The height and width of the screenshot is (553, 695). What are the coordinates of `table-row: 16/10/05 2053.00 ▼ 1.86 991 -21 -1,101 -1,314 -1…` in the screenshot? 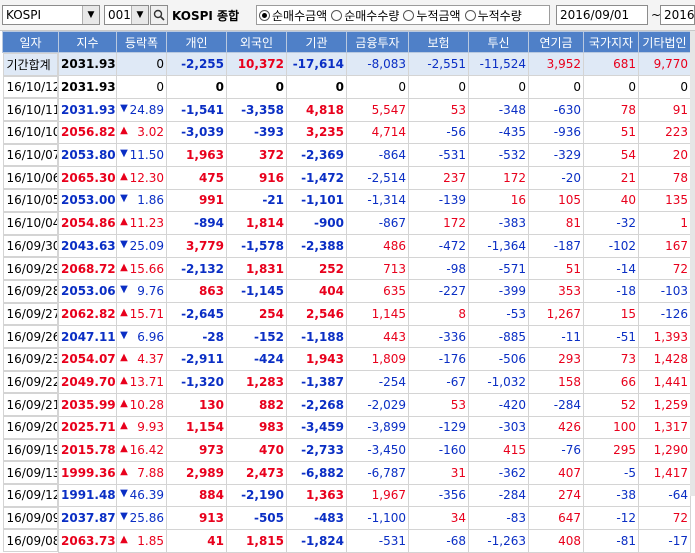 It's located at (346, 200).